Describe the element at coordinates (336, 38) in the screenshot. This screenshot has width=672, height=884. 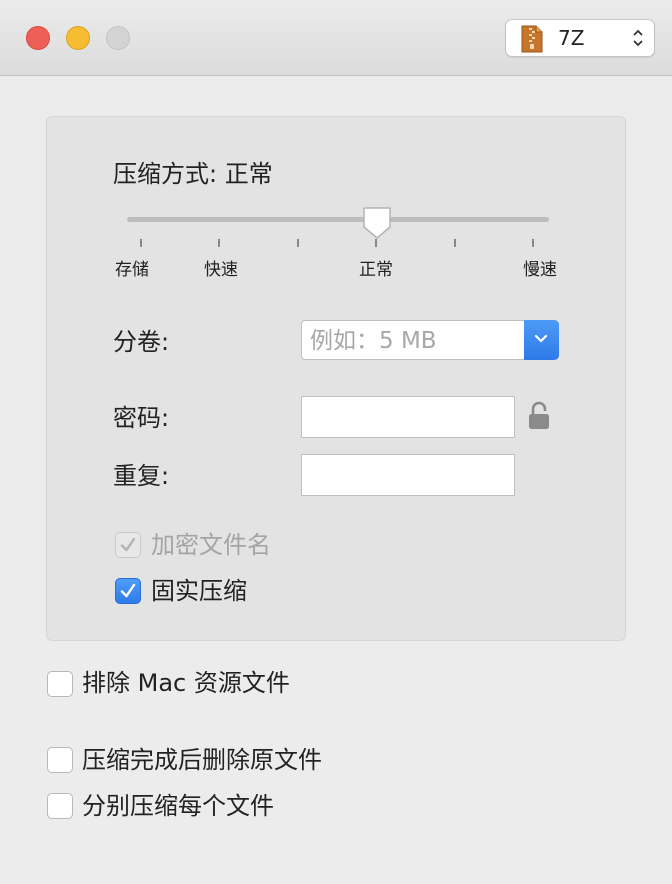
I see `title-bar: 7Z` at that location.